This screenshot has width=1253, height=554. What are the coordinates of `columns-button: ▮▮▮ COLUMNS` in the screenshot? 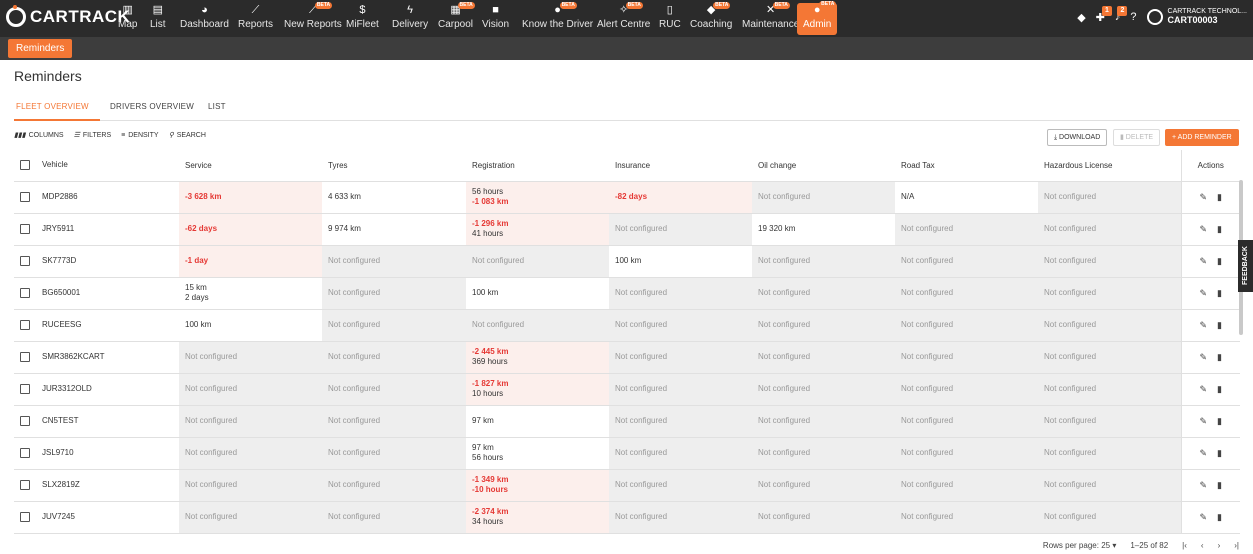 It's located at (39, 135).